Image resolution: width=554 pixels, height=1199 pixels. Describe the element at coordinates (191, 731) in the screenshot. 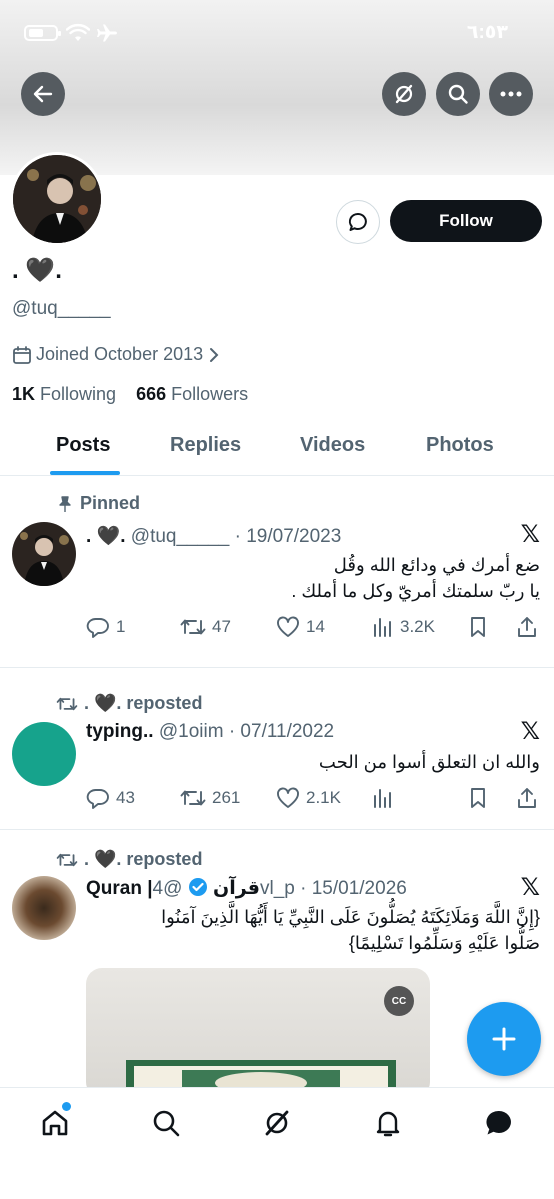

I see `post-author-handle: @1oiim` at that location.